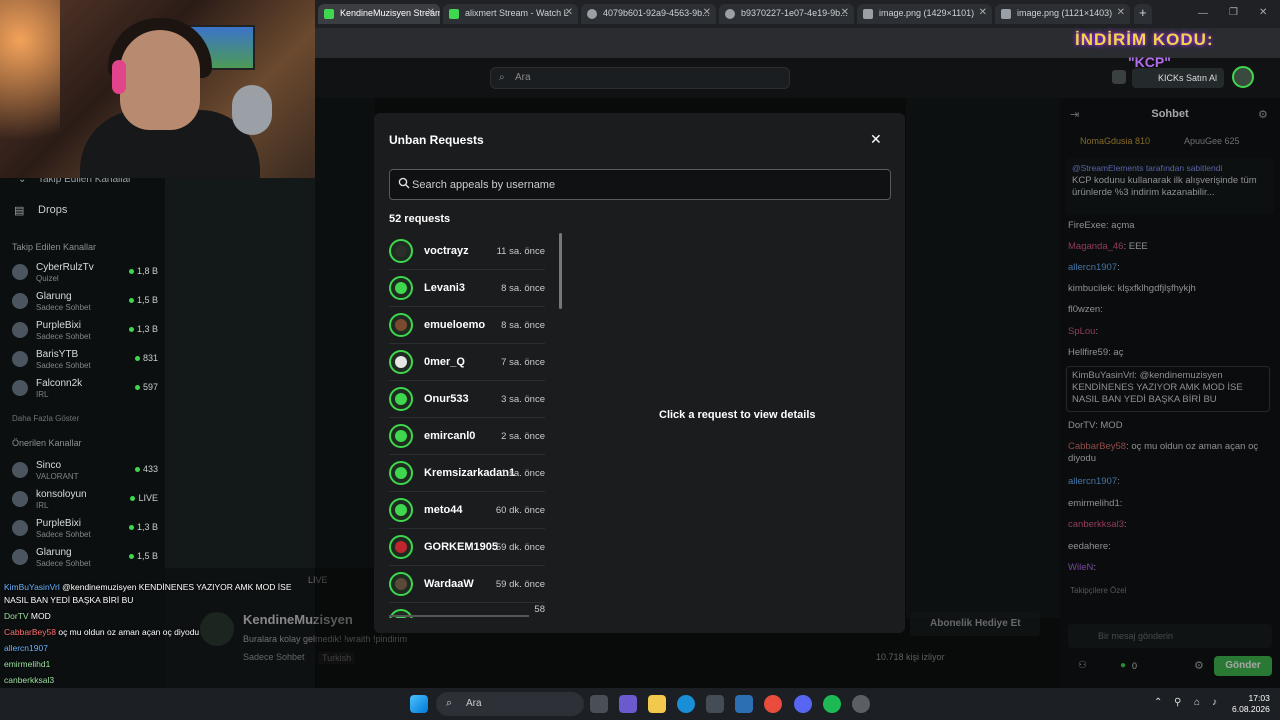 Image resolution: width=1280 pixels, height=720 pixels. I want to click on overlay-chat-line: NASIL BAN YEDİ BAŞKA BİRİ BU, so click(69, 600).